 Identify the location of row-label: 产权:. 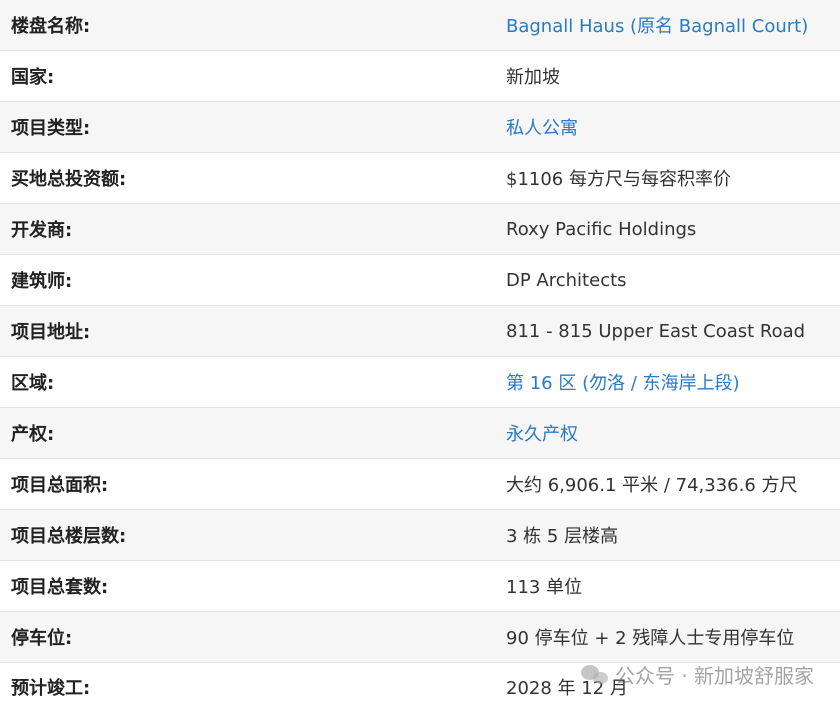
(33, 434).